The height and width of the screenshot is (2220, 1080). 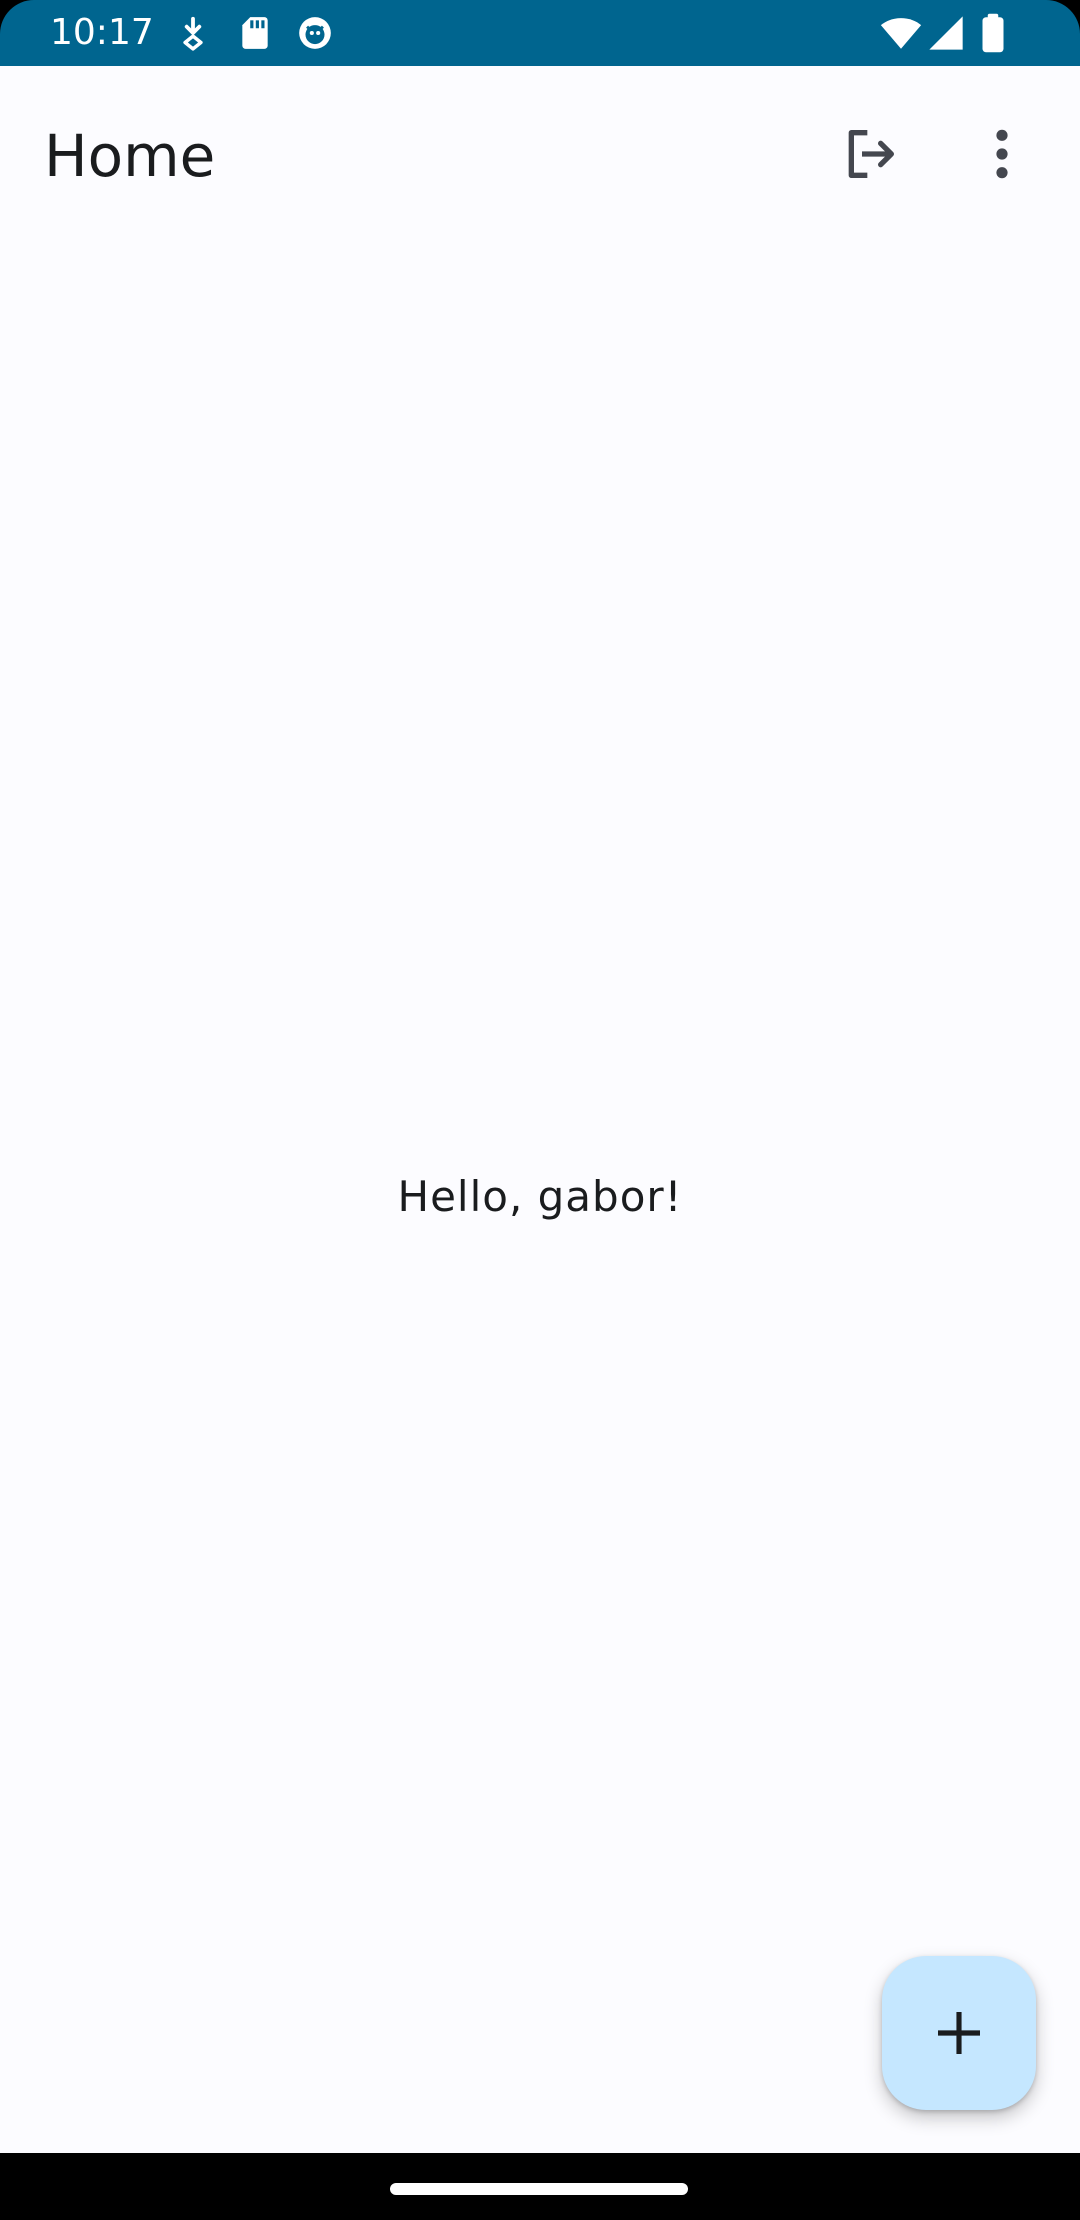 I want to click on logout-icon, so click(x=871, y=154).